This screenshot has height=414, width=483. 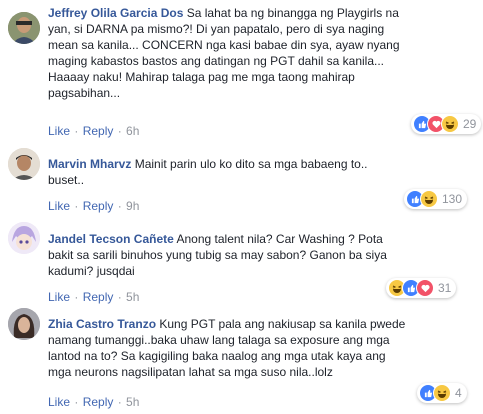 What do you see at coordinates (470, 124) in the screenshot?
I see `reaction-count: 29` at bounding box center [470, 124].